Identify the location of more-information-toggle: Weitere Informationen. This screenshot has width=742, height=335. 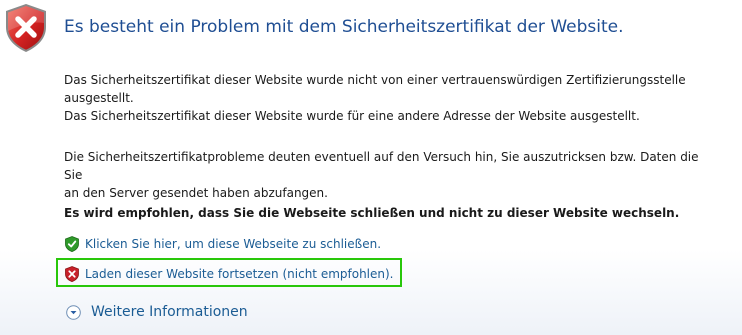
(157, 312).